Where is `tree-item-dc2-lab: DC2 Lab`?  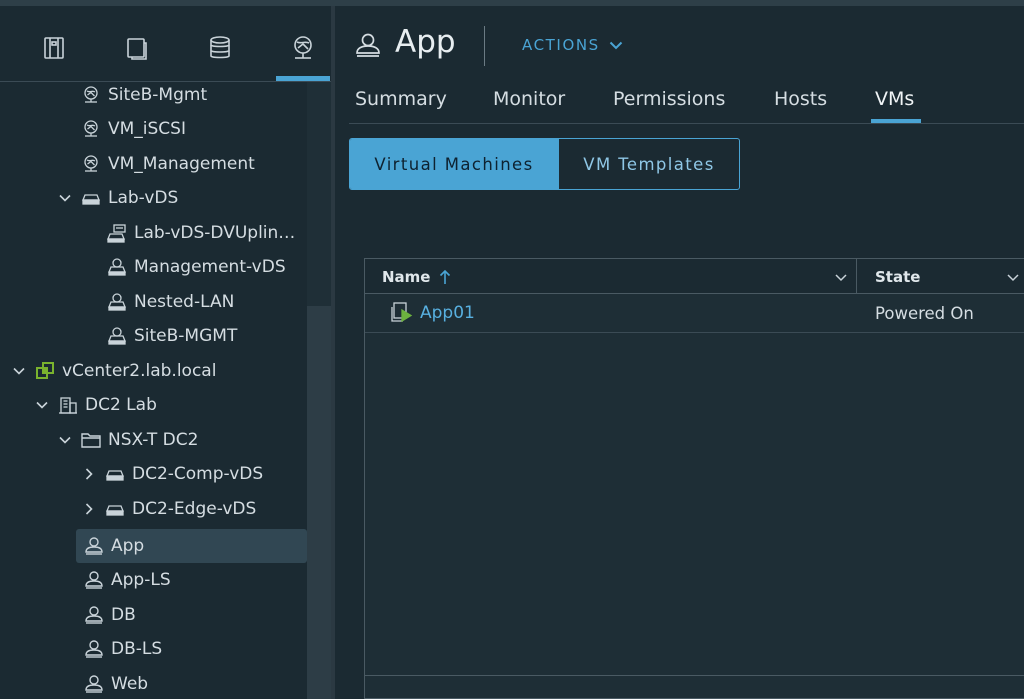 tree-item-dc2-lab: DC2 Lab is located at coordinates (170, 405).